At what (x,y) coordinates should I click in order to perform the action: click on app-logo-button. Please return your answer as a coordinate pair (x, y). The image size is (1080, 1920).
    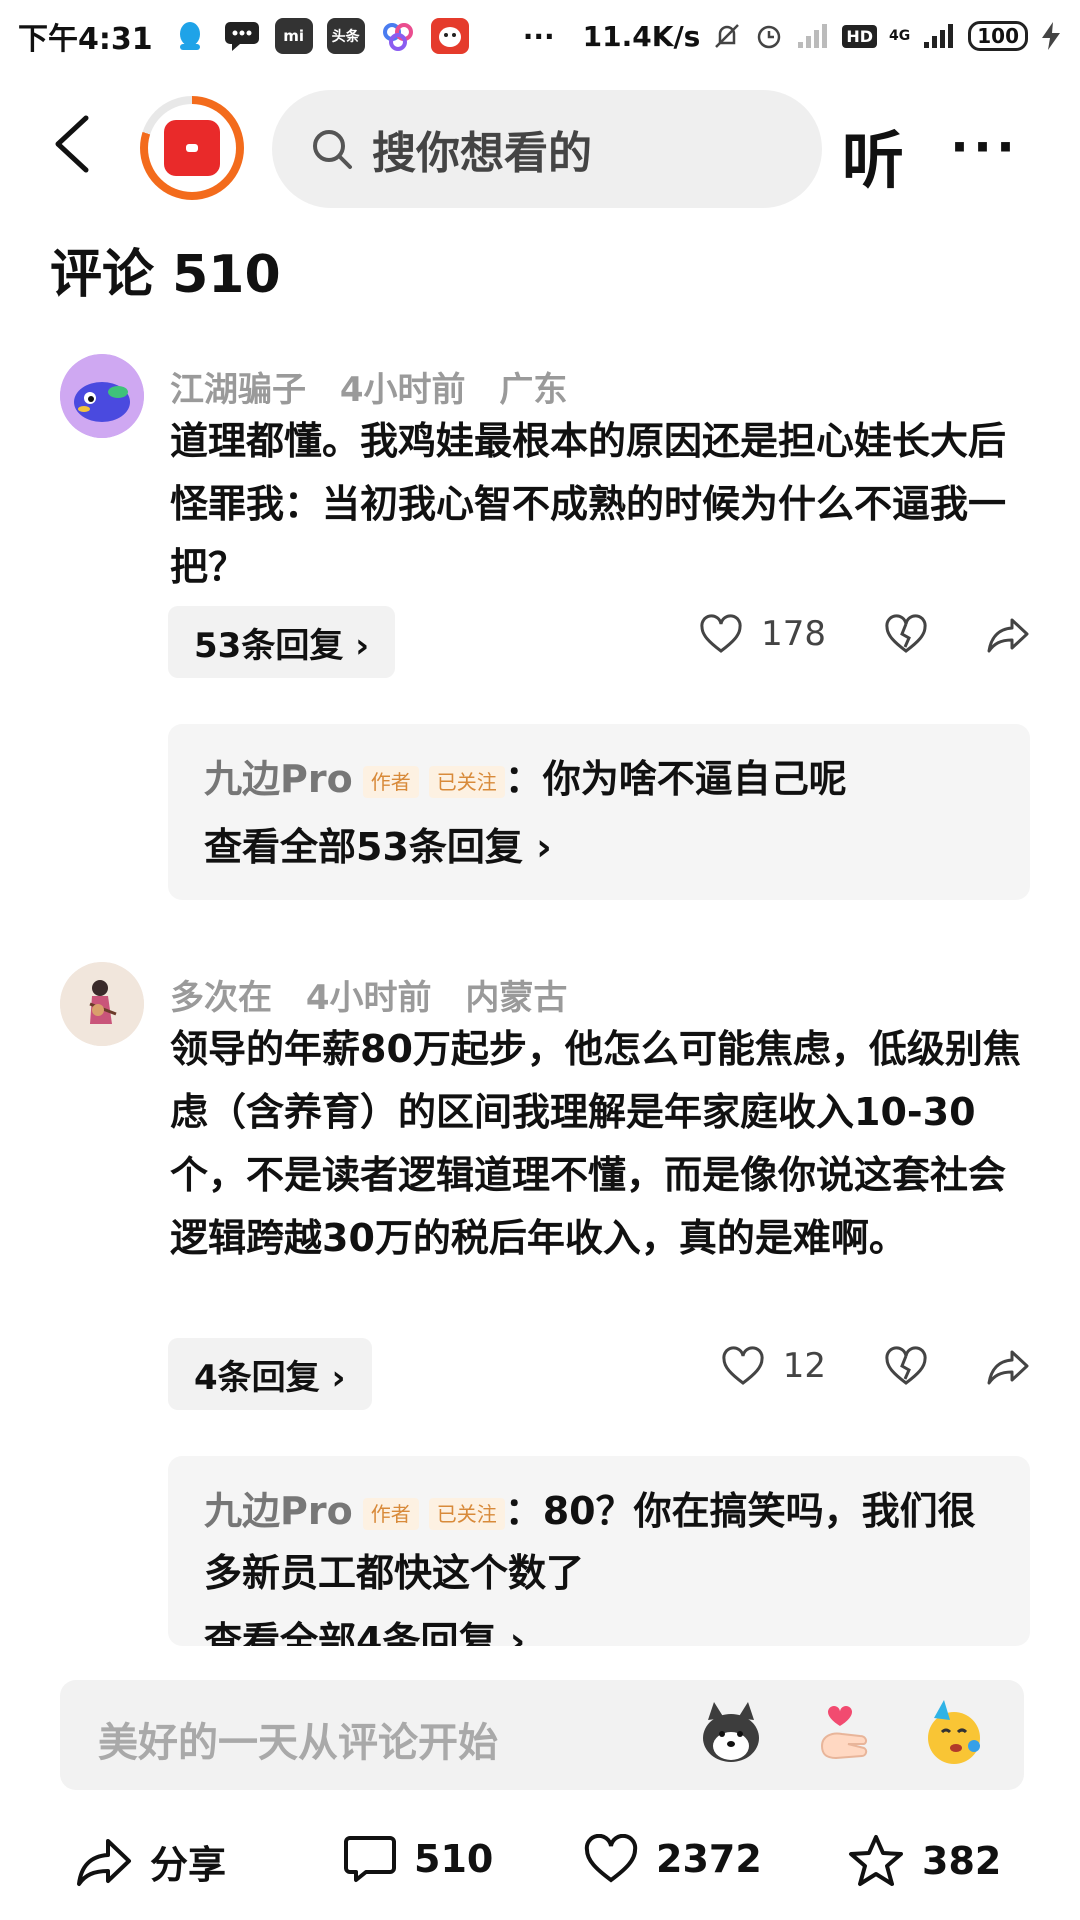
    Looking at the image, I should click on (192, 148).